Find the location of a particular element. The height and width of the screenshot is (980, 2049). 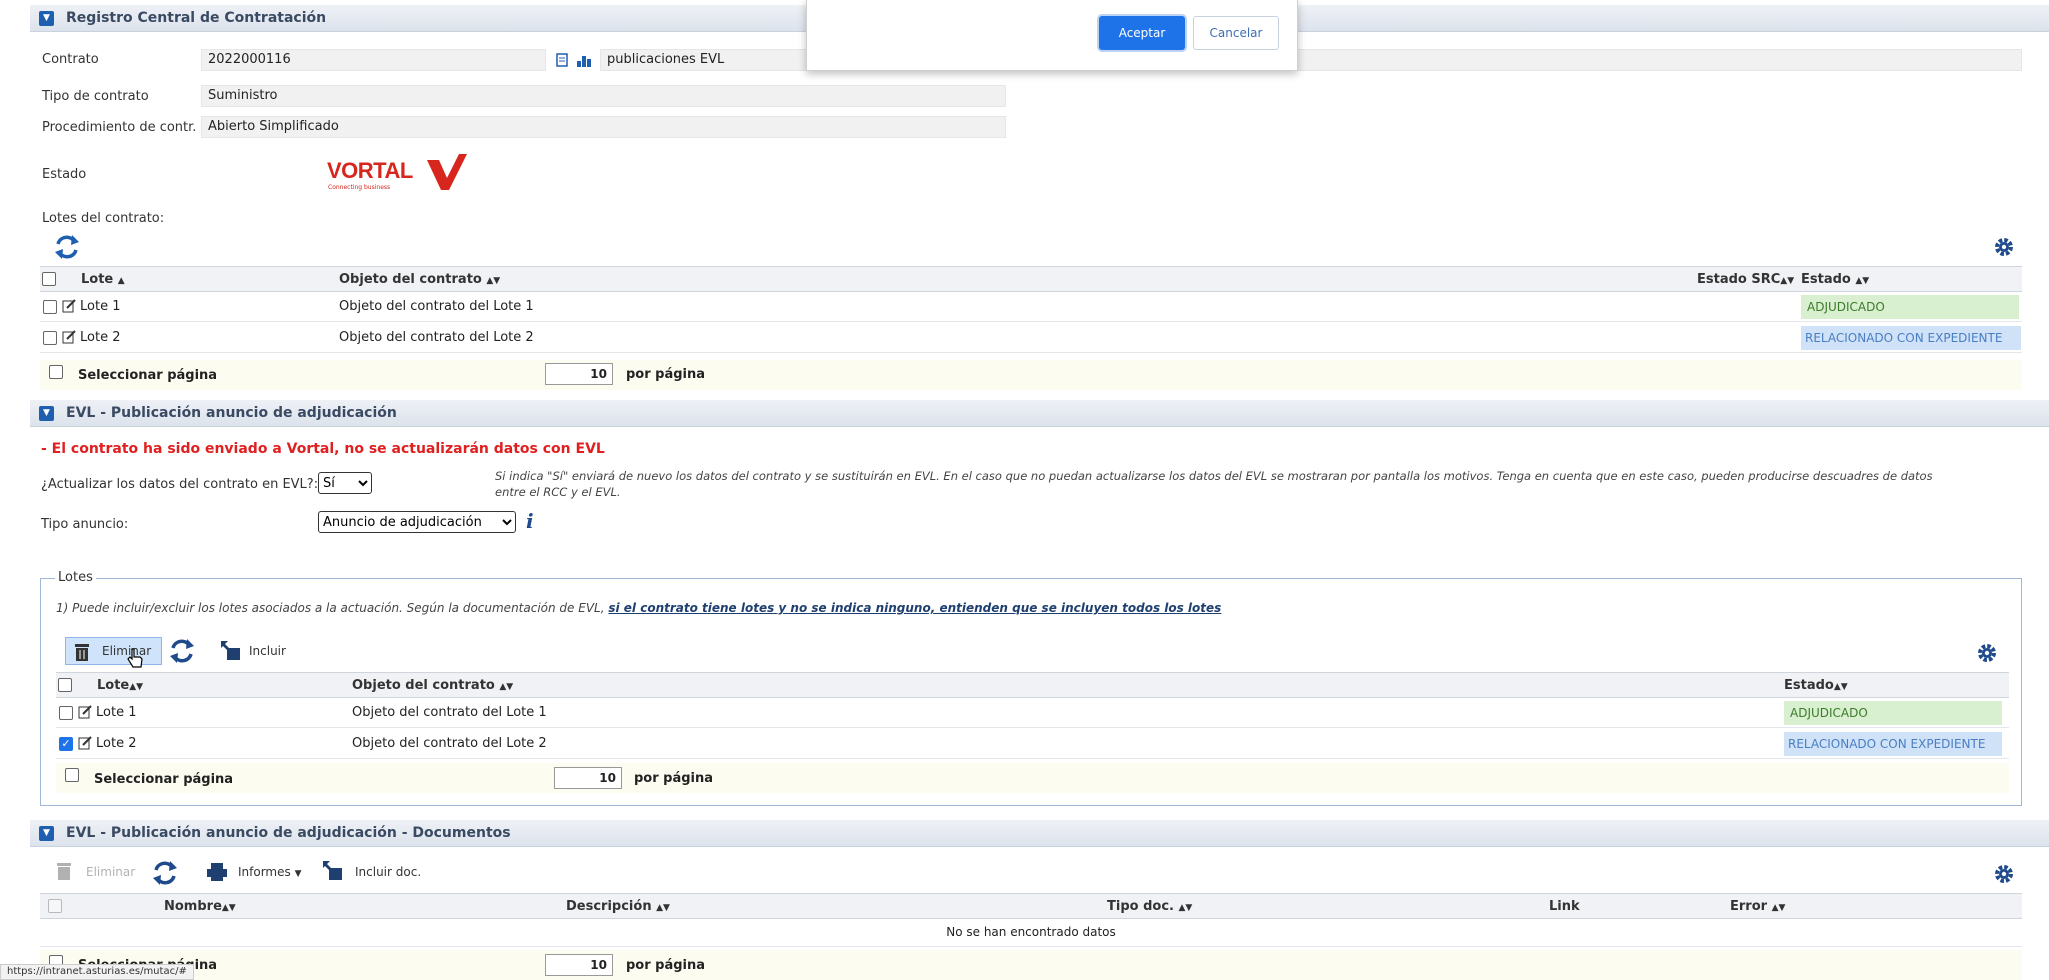

procedimiento-field: Abierto Simplificado is located at coordinates (603, 127).